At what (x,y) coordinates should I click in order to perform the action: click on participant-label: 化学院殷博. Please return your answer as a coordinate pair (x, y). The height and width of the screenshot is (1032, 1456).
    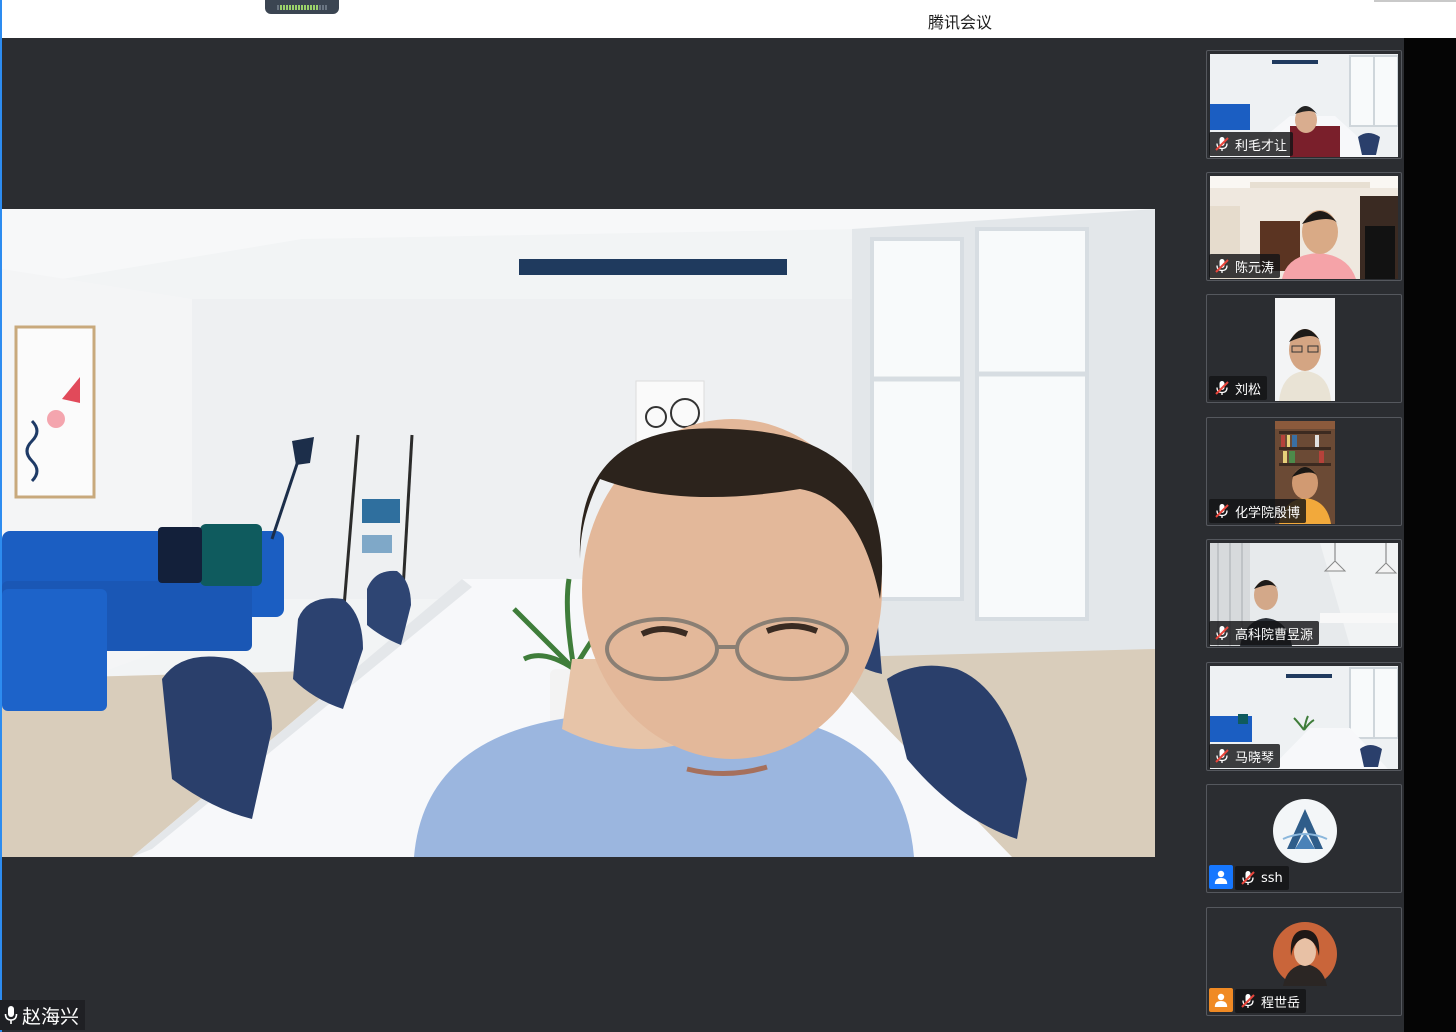
    Looking at the image, I should click on (1258, 511).